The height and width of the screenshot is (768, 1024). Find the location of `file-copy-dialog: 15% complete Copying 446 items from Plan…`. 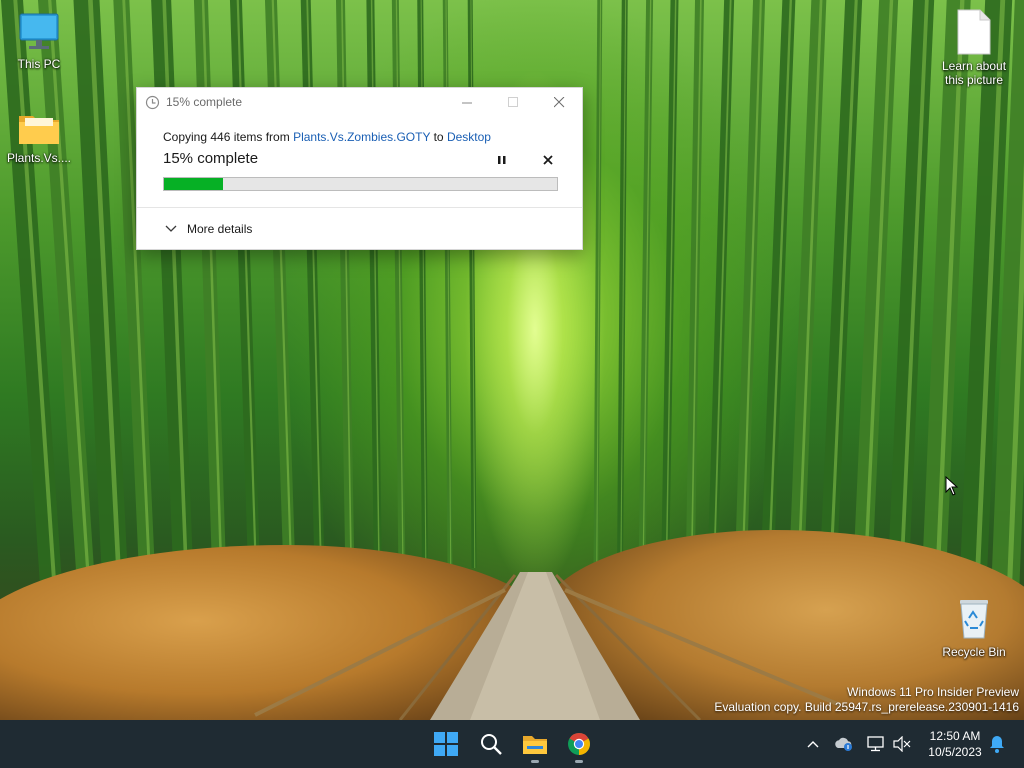

file-copy-dialog: 15% complete Copying 446 items from Plan… is located at coordinates (359, 168).